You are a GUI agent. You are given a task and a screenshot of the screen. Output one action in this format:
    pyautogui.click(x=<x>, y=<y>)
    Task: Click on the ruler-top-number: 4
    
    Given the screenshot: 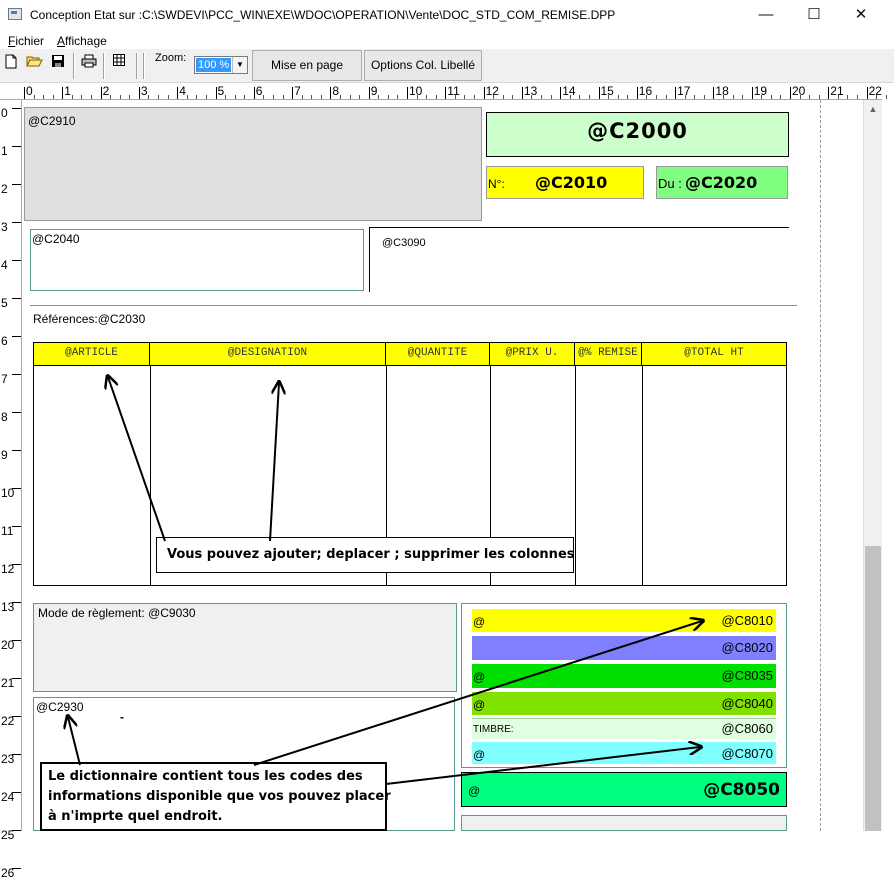 What is the action you would take?
    pyautogui.click(x=182, y=91)
    